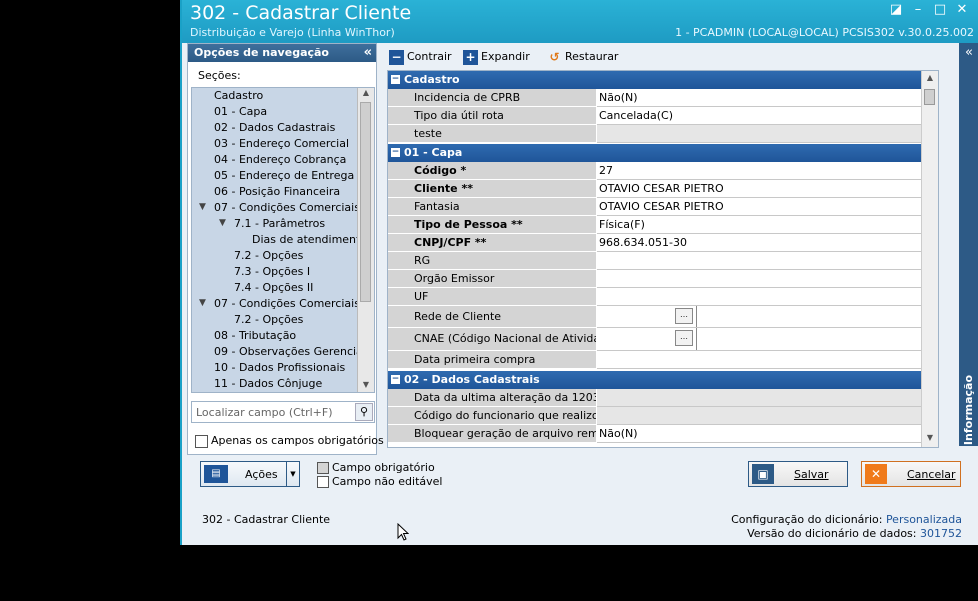 The width and height of the screenshot is (978, 601). Describe the element at coordinates (293, 352) in the screenshot. I see `tree-item: 09 - Observações Gerenciais` at that location.